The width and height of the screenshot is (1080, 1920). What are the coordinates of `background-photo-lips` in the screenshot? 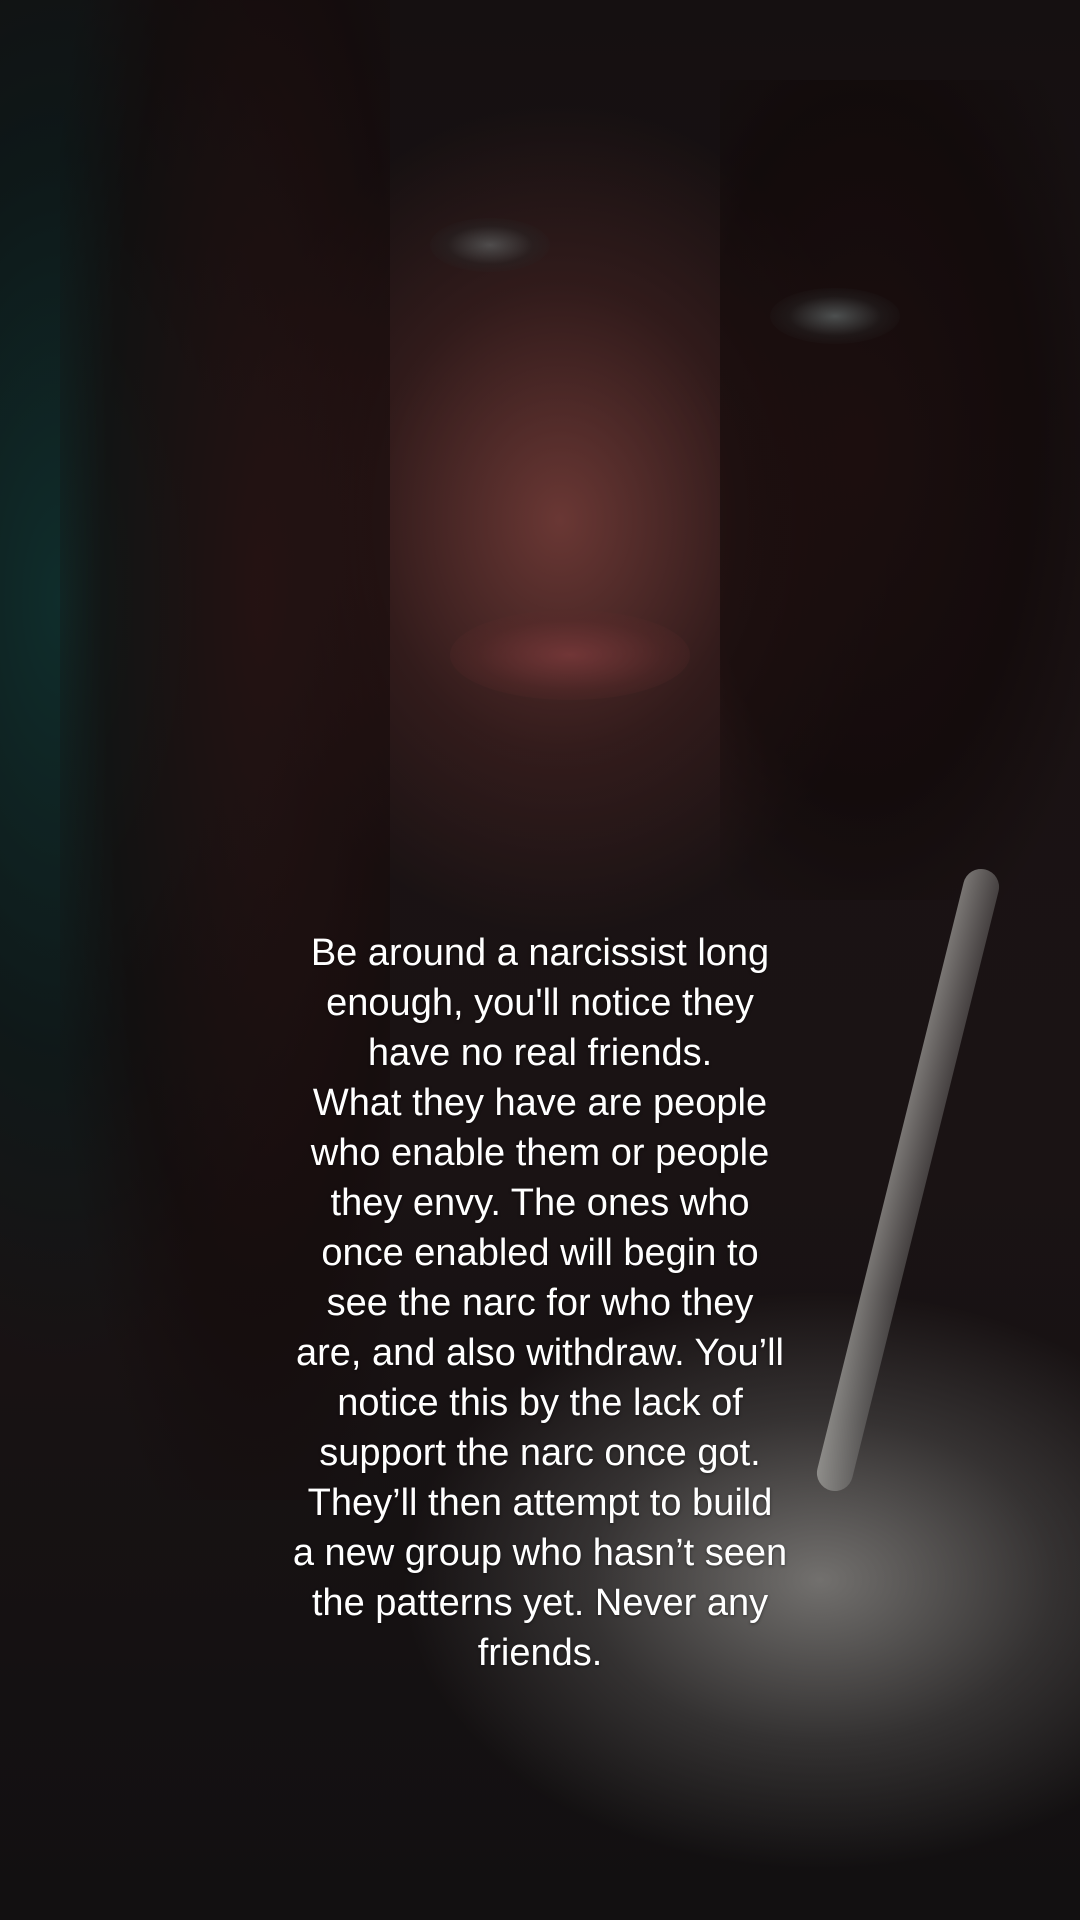 It's located at (570, 655).